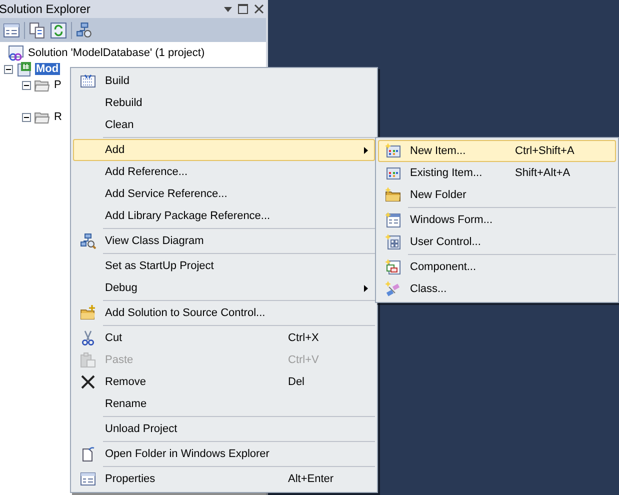 Image resolution: width=619 pixels, height=495 pixels. Describe the element at coordinates (57, 85) in the screenshot. I see `tree-item: P` at that location.